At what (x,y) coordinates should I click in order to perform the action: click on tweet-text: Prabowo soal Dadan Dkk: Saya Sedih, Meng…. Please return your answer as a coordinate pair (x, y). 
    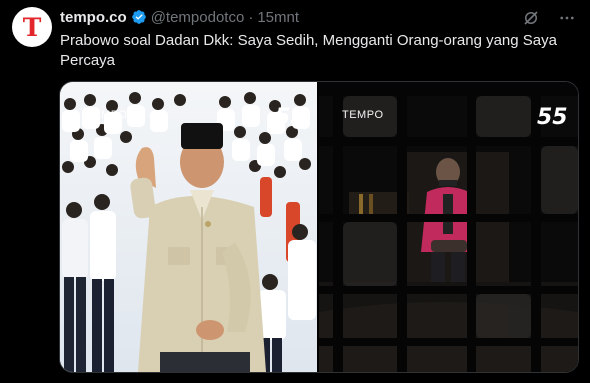
    Looking at the image, I should click on (308, 50).